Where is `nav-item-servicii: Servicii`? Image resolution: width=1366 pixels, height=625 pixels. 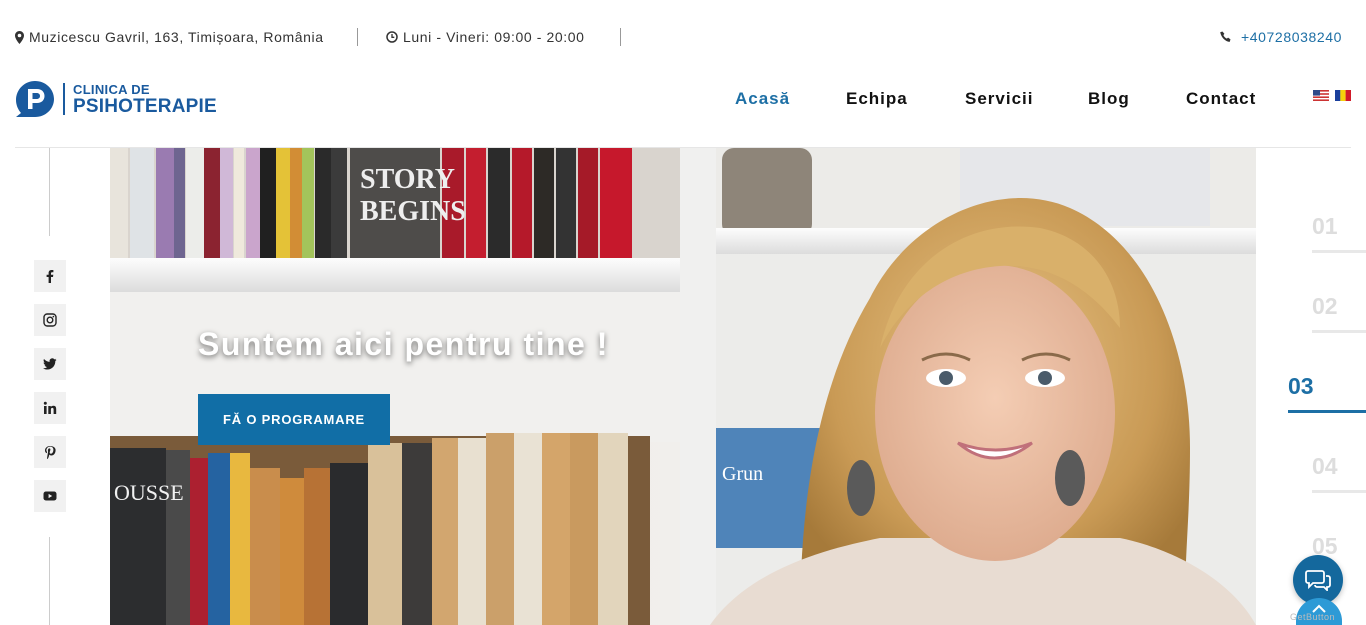
nav-item-servicii: Servicii is located at coordinates (999, 99).